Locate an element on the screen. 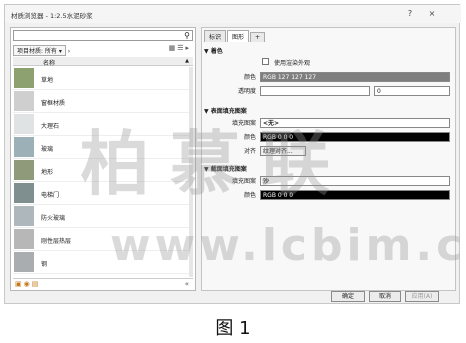  transparency-value: 0 is located at coordinates (412, 91).